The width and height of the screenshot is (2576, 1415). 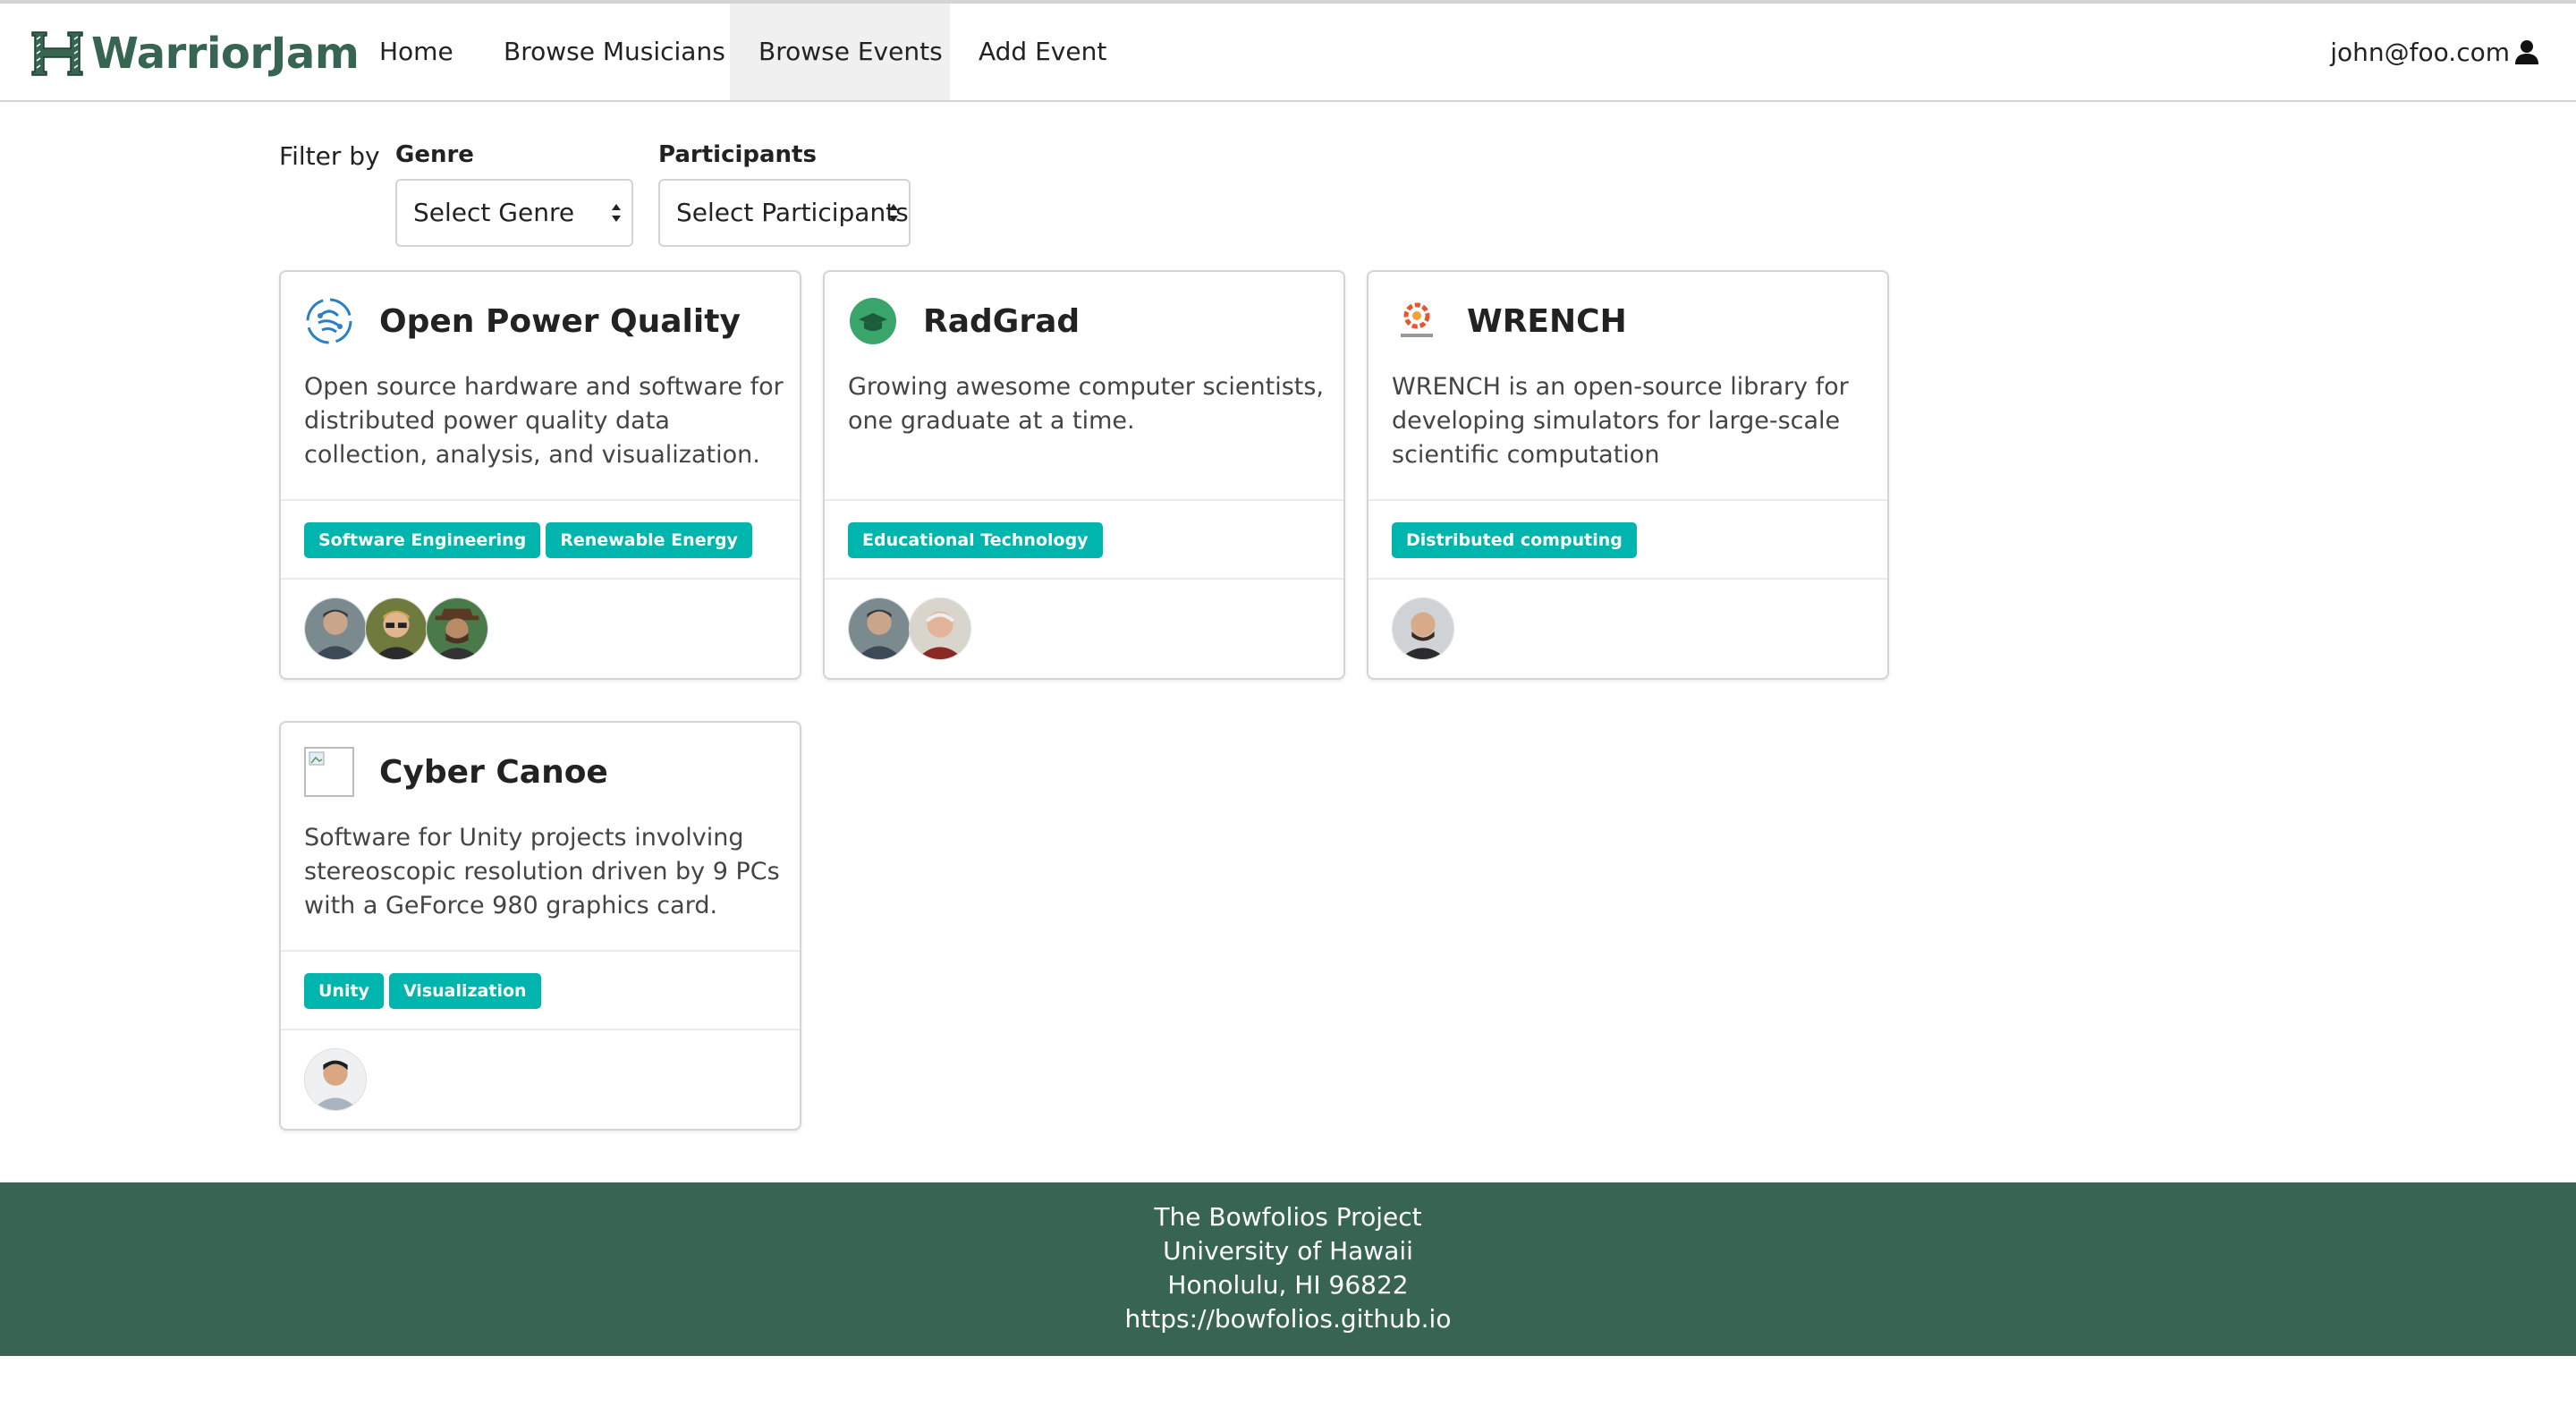 I want to click on genre-tag: Renewable Energy, so click(x=649, y=540).